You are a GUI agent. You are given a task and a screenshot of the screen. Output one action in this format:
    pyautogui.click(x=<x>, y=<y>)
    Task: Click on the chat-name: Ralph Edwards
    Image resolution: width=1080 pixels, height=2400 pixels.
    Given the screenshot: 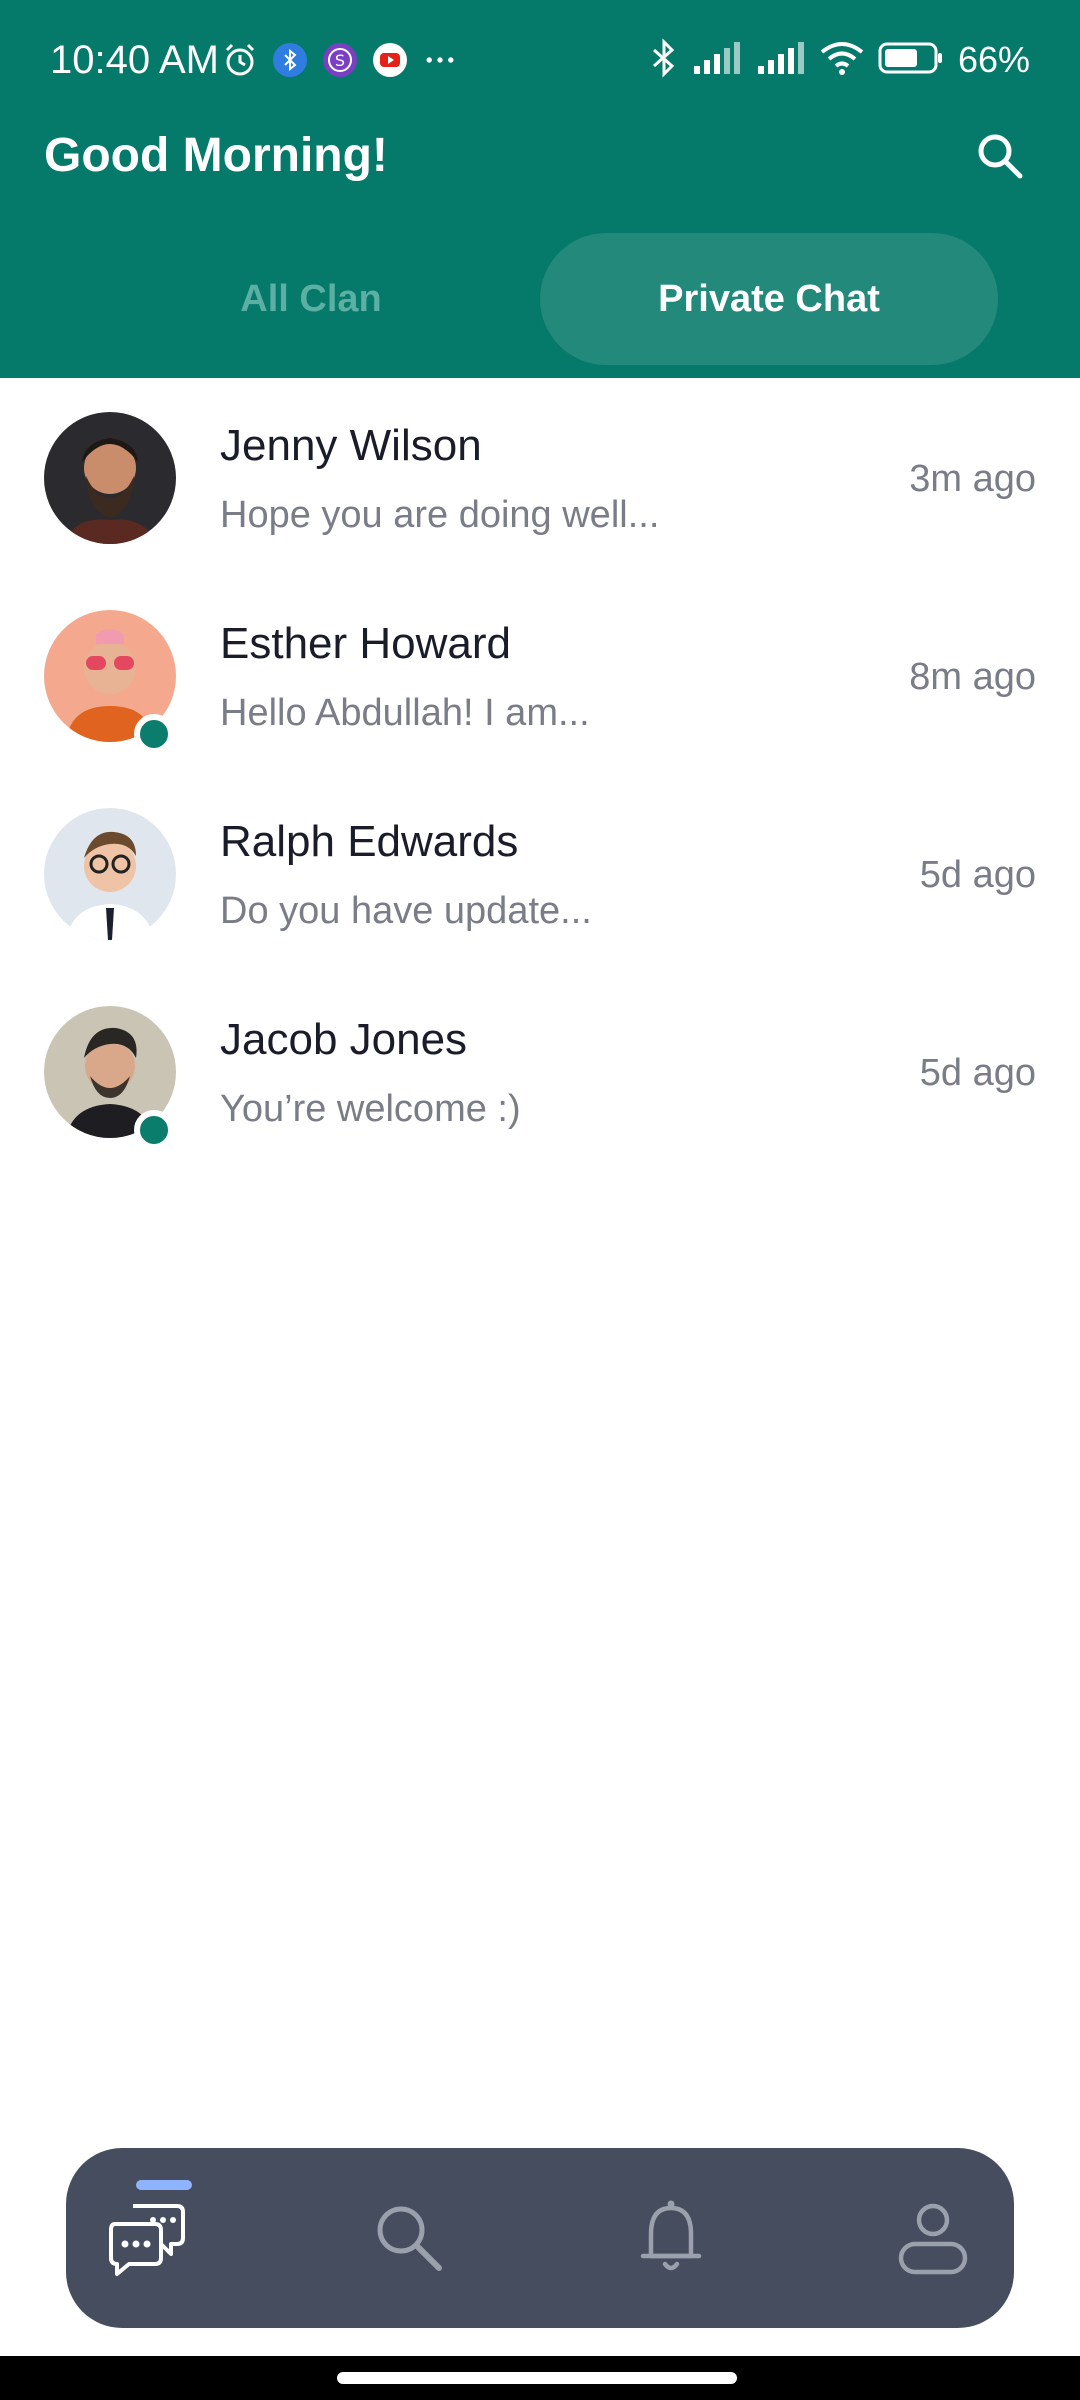 What is the action you would take?
    pyautogui.click(x=369, y=841)
    